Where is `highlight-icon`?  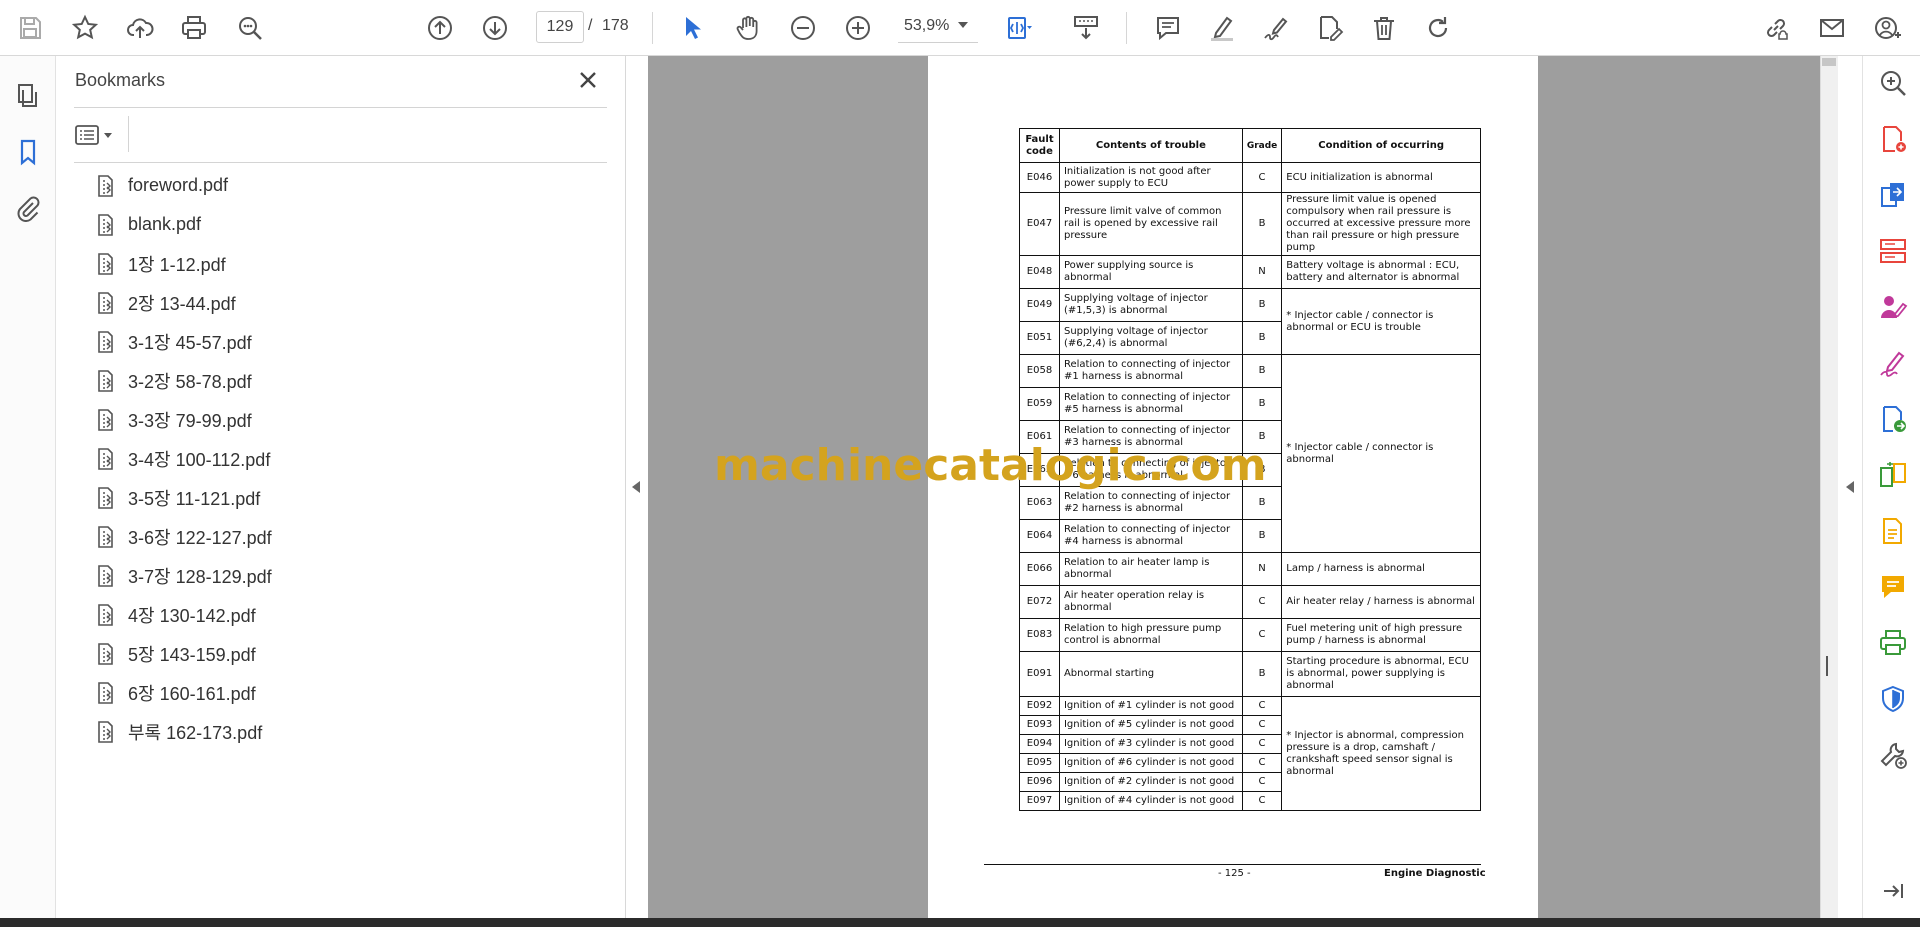
highlight-icon is located at coordinates (1222, 28).